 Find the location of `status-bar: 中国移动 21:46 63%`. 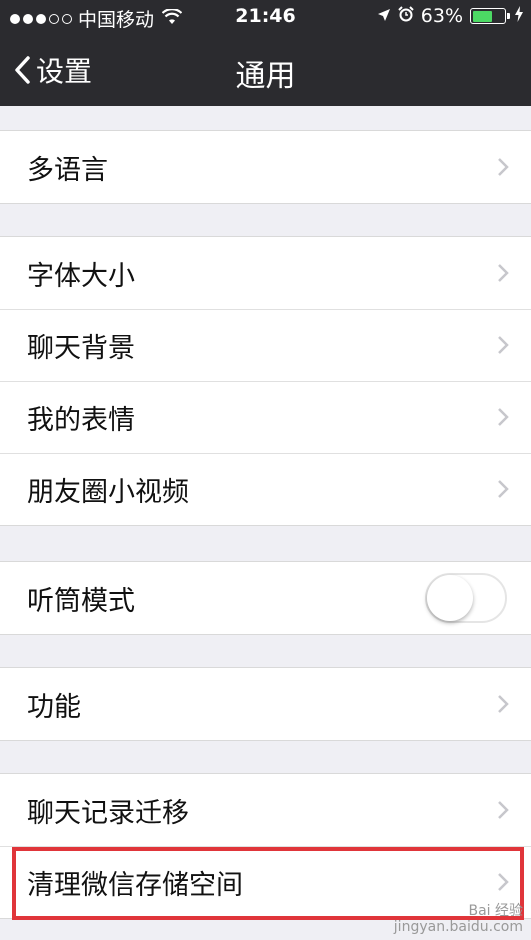

status-bar: 中国移动 21:46 63% is located at coordinates (265, 17).